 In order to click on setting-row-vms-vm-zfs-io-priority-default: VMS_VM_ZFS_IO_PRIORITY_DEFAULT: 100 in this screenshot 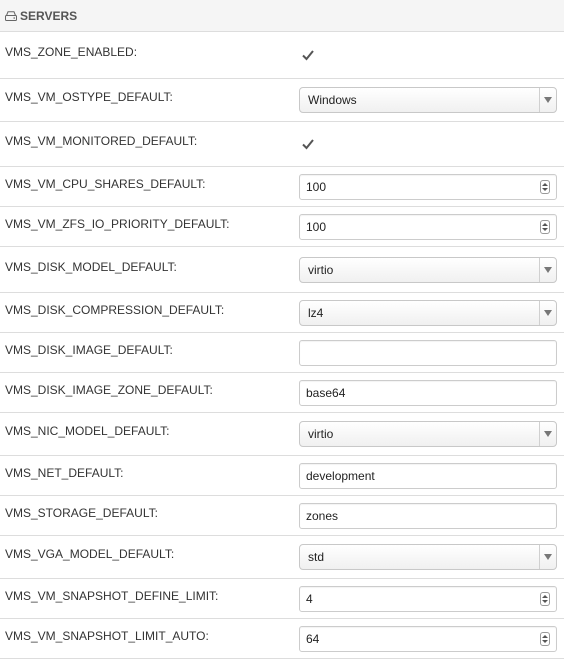, I will do `click(282, 227)`.